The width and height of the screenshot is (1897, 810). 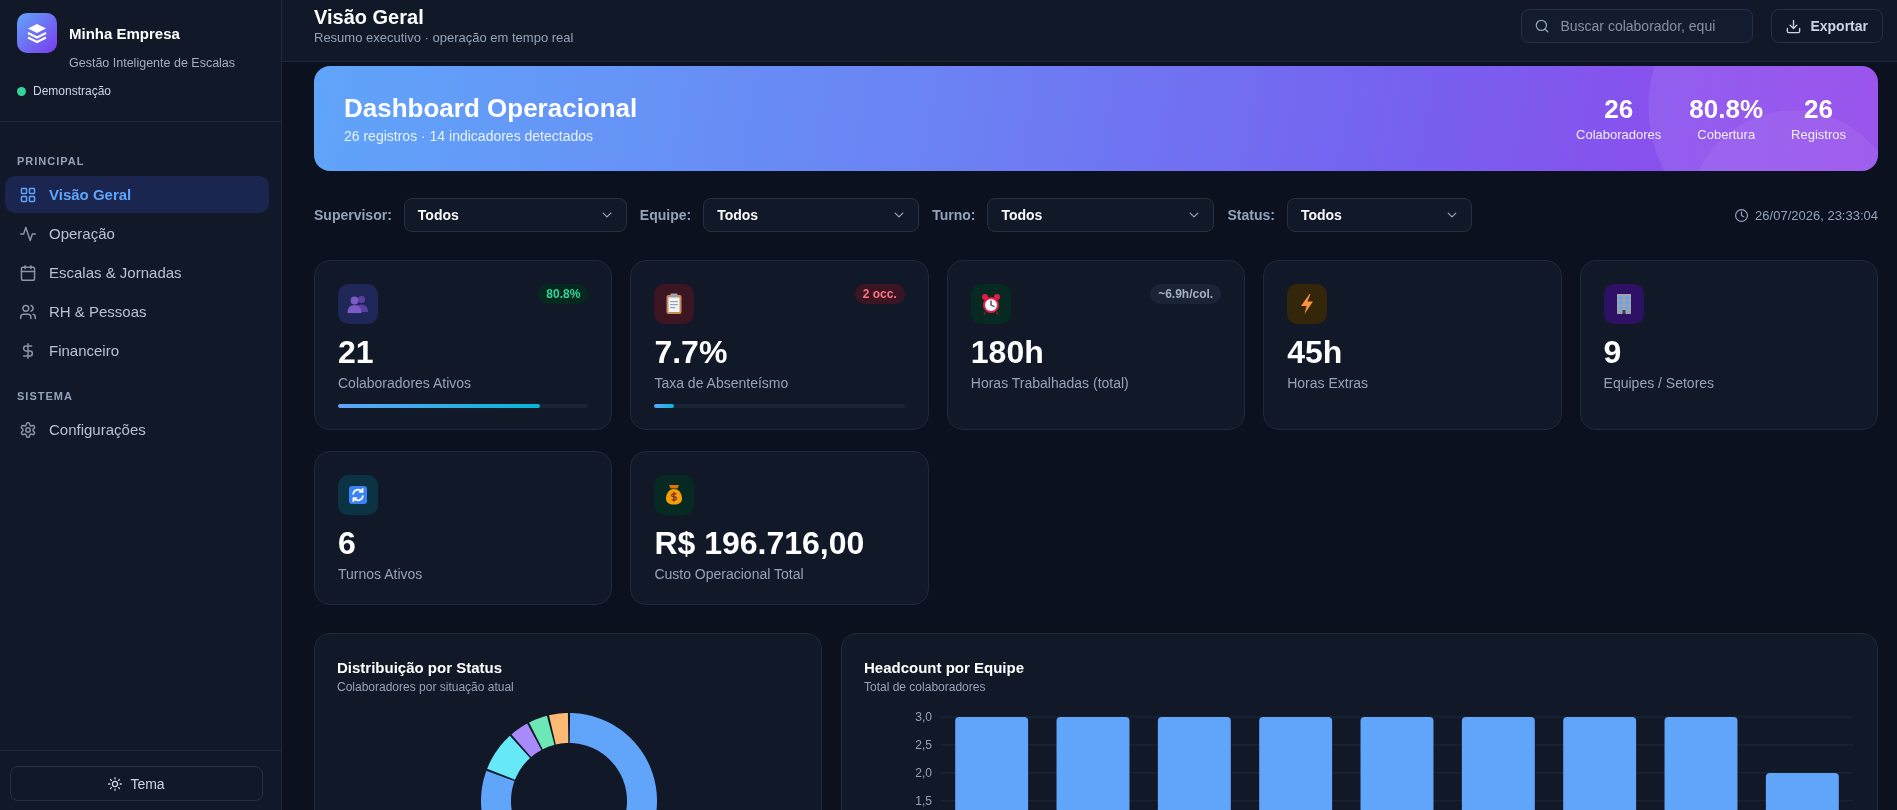 What do you see at coordinates (1619, 134) in the screenshot?
I see `stat-label: Colaboradores` at bounding box center [1619, 134].